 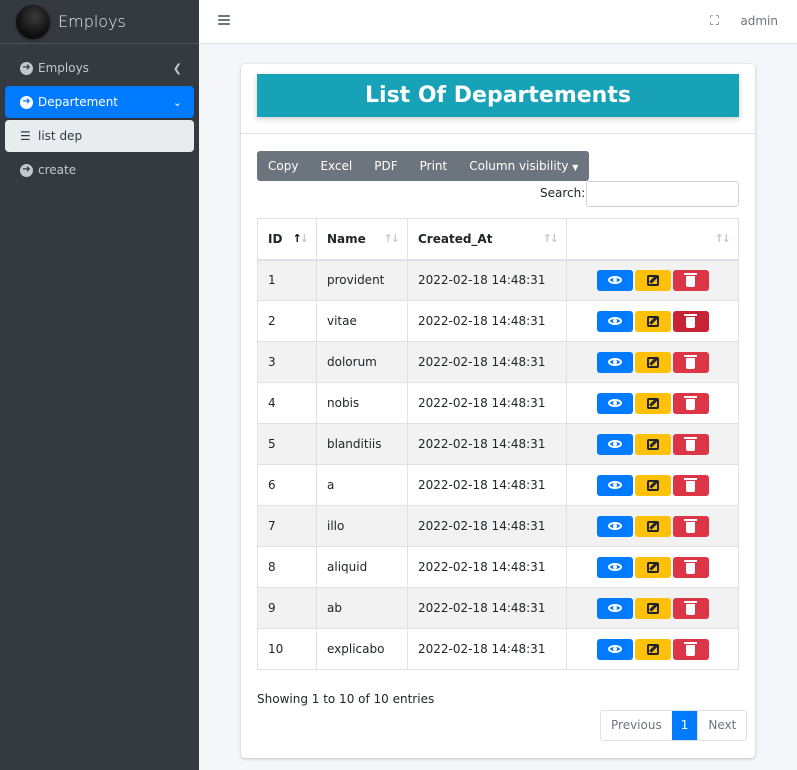 What do you see at coordinates (498, 649) in the screenshot?
I see `table-row: 10 explicabo 2022-02-18 14:48:31` at bounding box center [498, 649].